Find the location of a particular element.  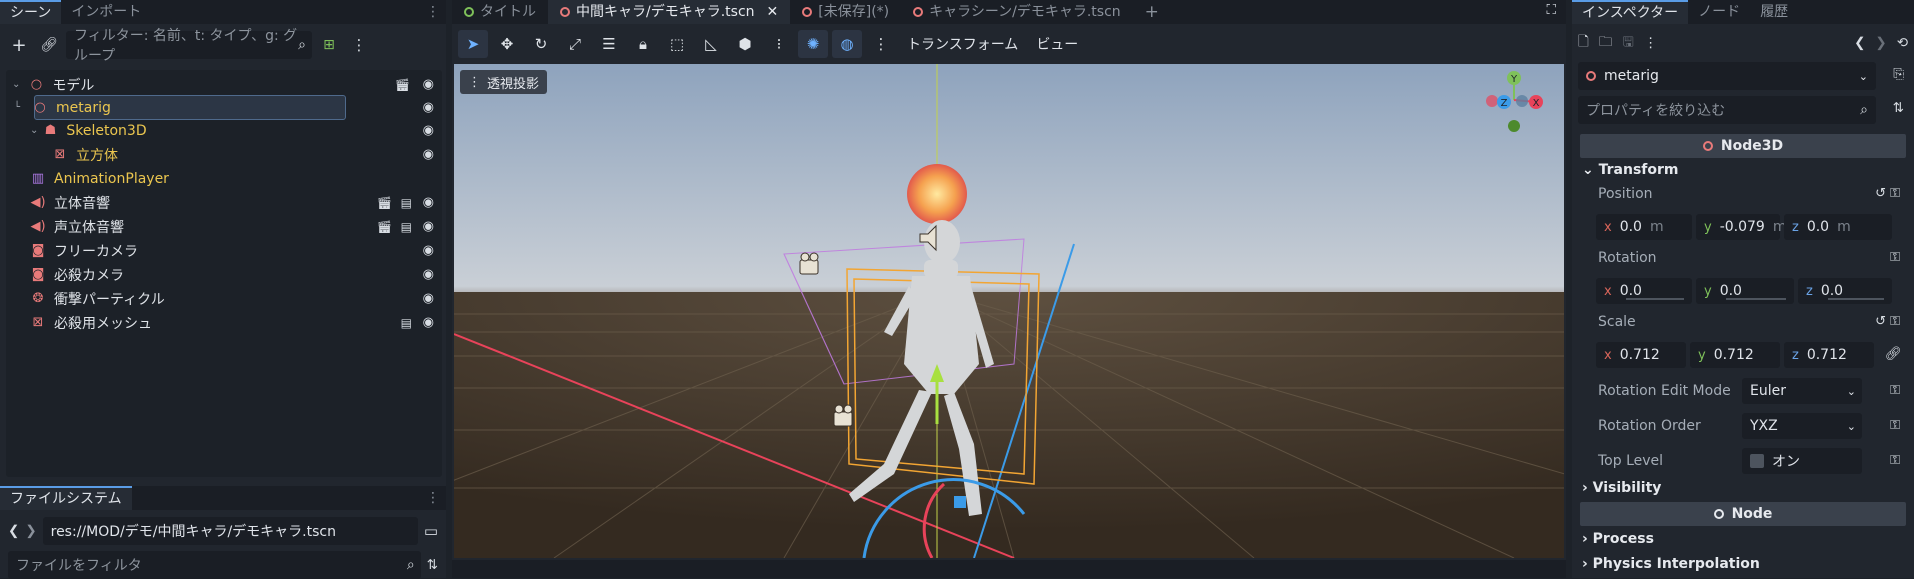

scale-tool-icon: ⤢ is located at coordinates (575, 44).